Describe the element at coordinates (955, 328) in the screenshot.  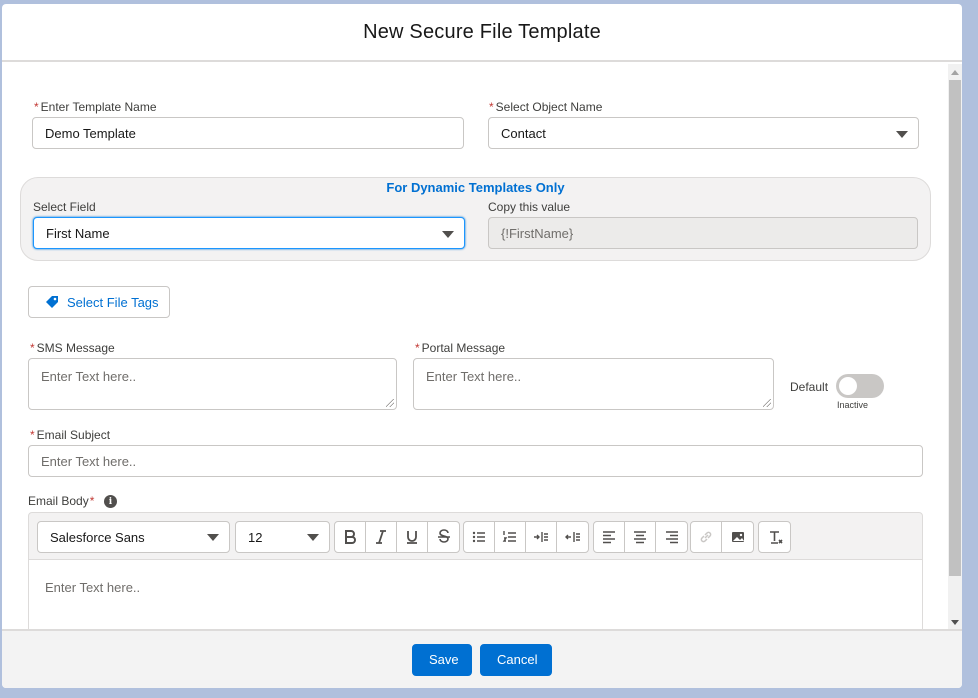
I see `scroll-thumb` at that location.